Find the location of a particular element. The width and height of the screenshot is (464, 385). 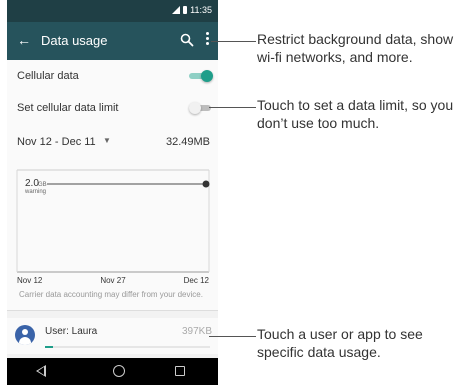

user-usage-amount: 397KB is located at coordinates (196, 331).